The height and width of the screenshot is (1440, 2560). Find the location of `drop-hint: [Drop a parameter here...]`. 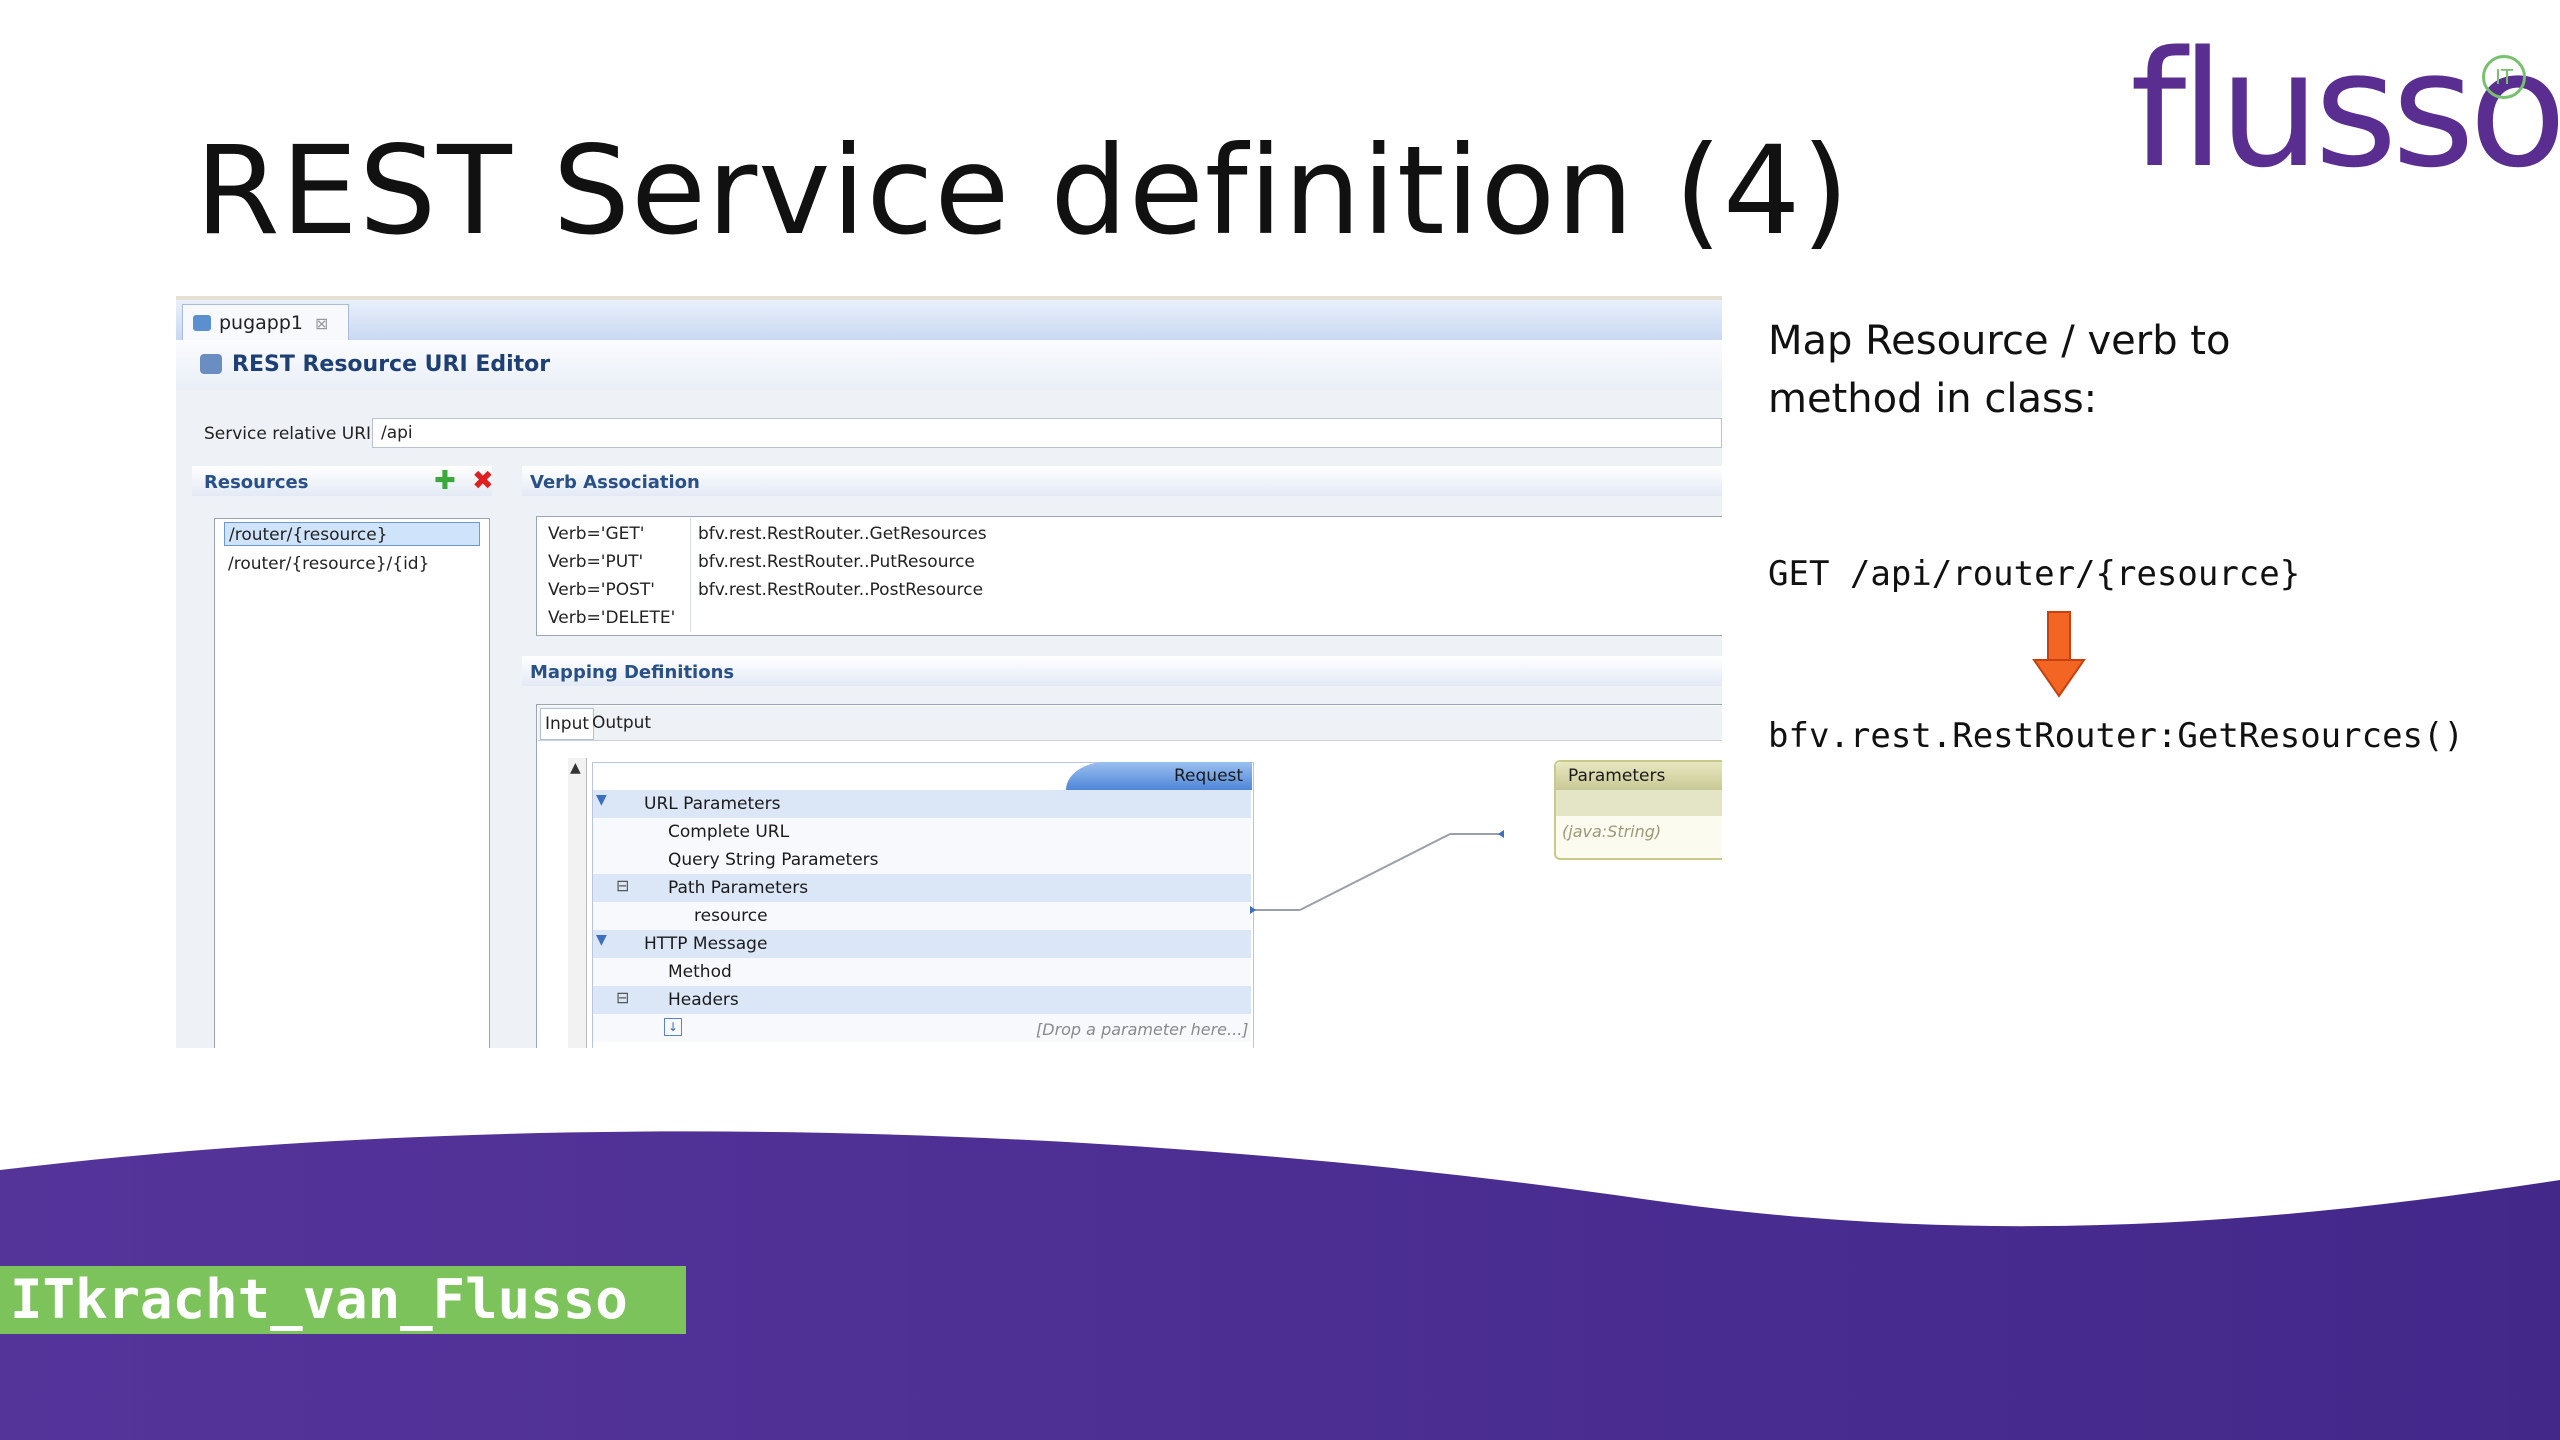

drop-hint: [Drop a parameter here...] is located at coordinates (1142, 1029).